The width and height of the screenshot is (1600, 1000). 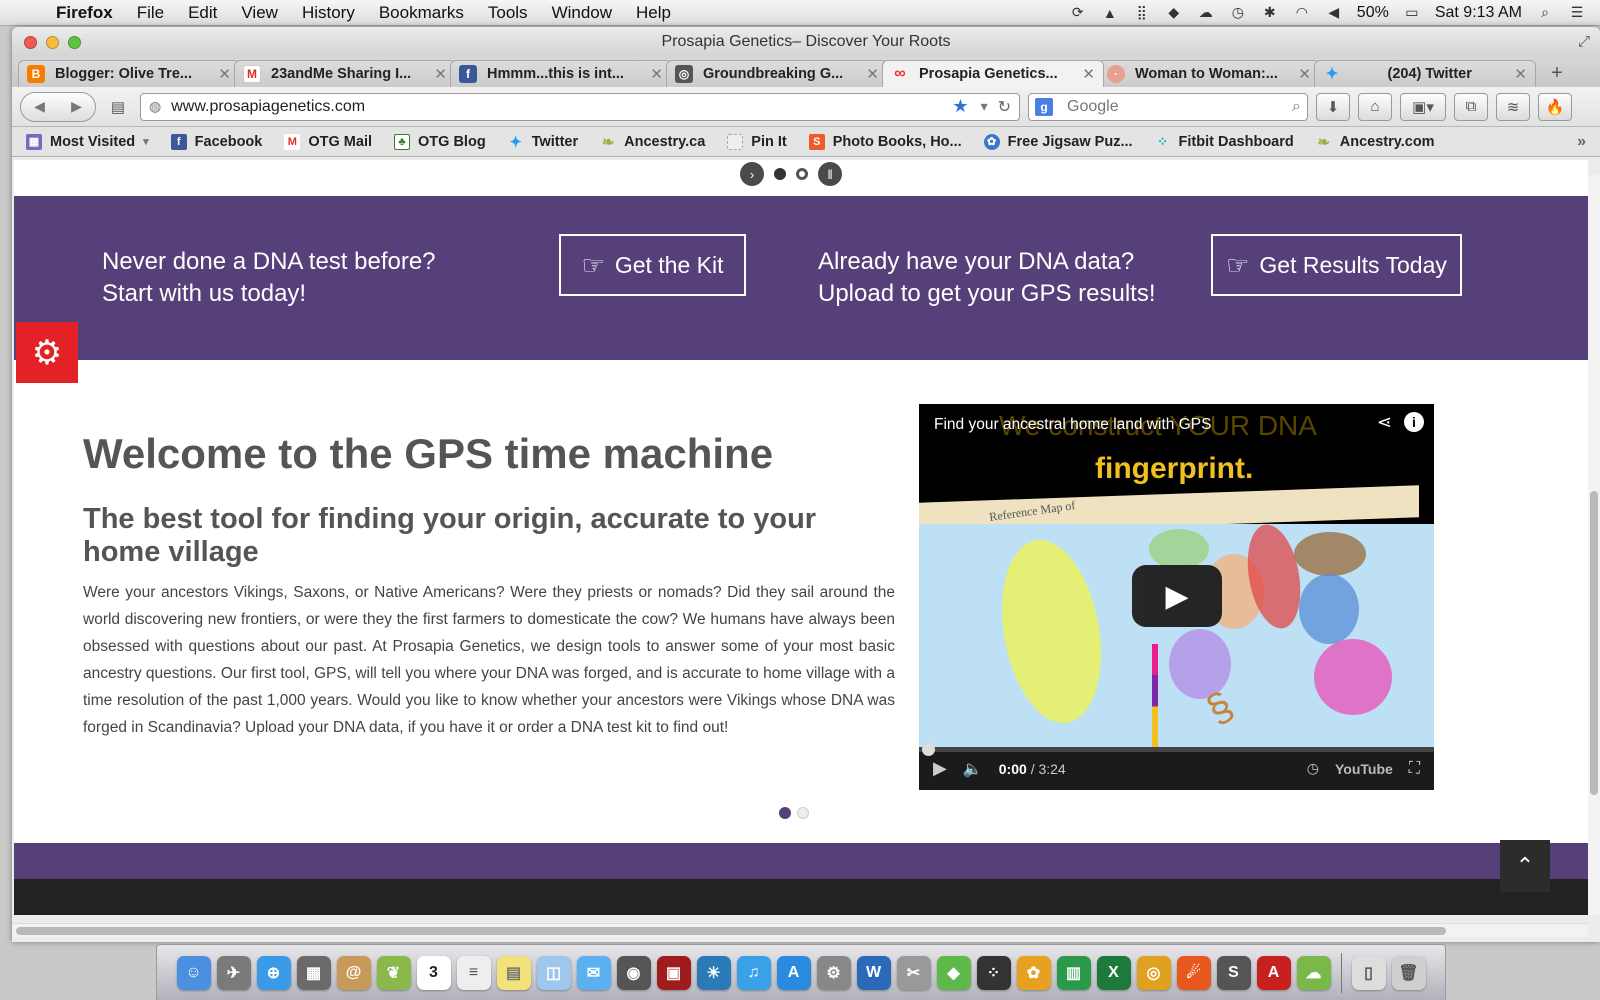 I want to click on contacts-icon: @, so click(x=353, y=972).